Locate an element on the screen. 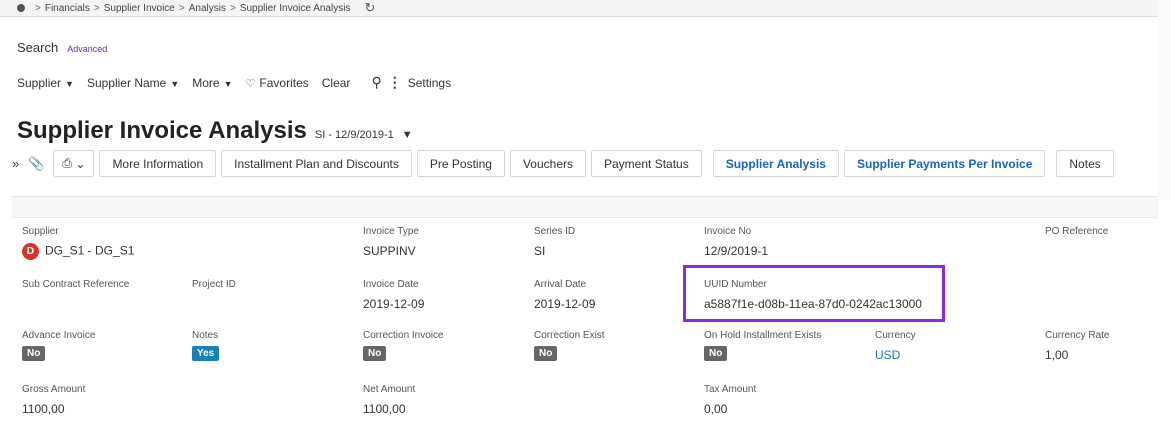 The height and width of the screenshot is (423, 1171). supplier-label: Supplier is located at coordinates (40, 231).